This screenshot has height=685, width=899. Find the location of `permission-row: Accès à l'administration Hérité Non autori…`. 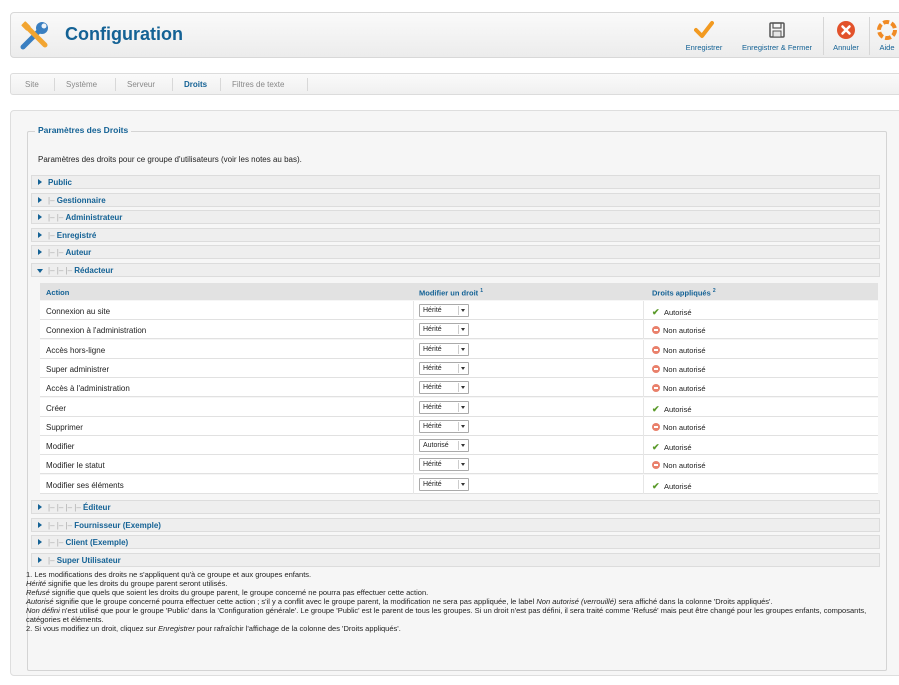

permission-row: Accès à l'administration Hérité Non autori… is located at coordinates (459, 388).